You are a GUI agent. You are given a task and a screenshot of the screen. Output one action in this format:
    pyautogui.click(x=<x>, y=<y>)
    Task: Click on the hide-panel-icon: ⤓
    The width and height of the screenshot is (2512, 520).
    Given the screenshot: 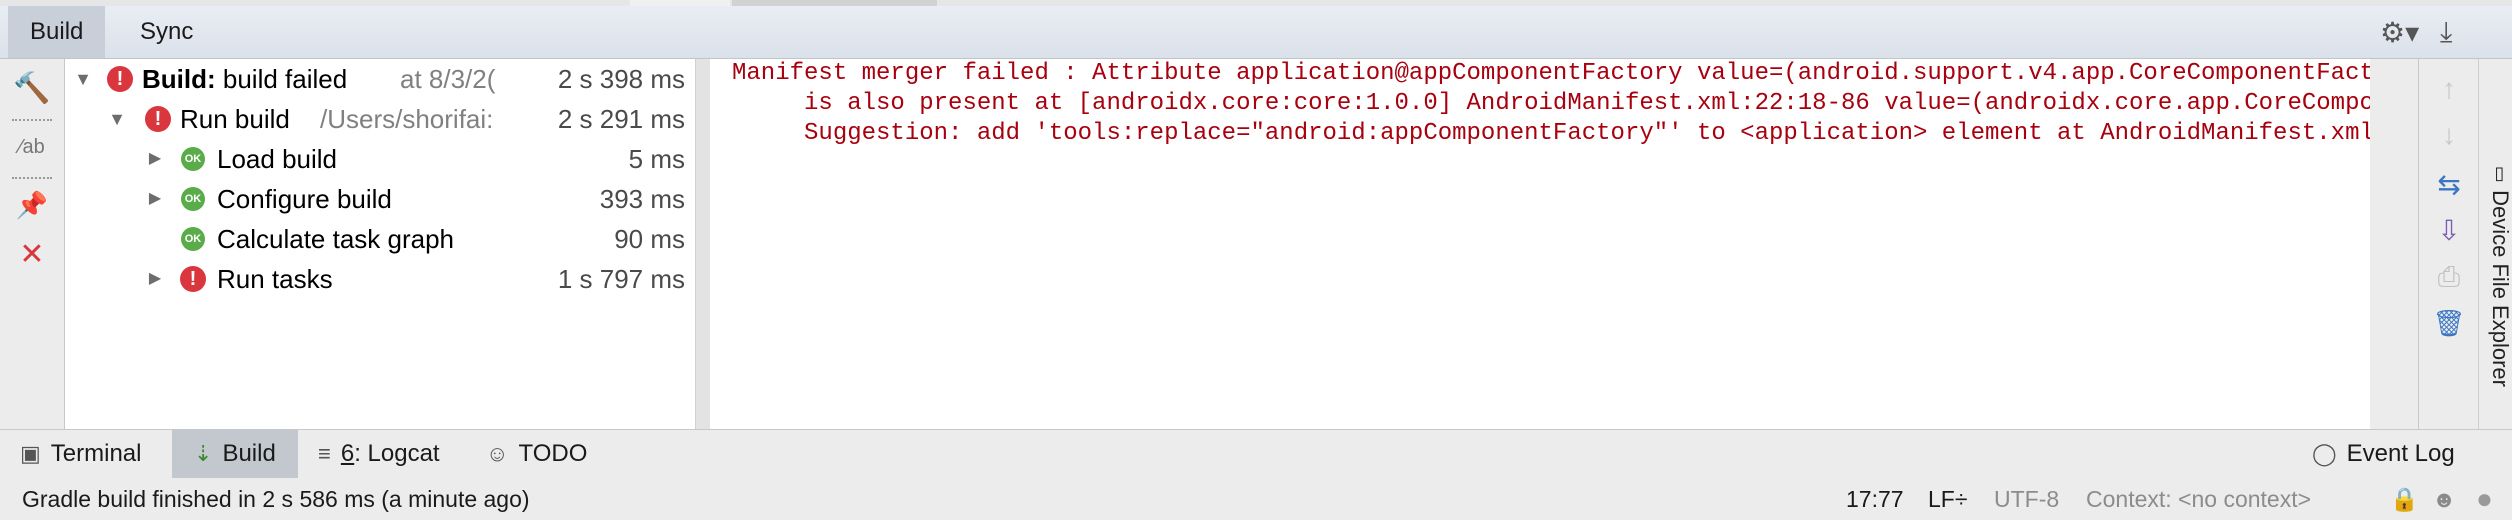 What is the action you would take?
    pyautogui.click(x=2460, y=33)
    